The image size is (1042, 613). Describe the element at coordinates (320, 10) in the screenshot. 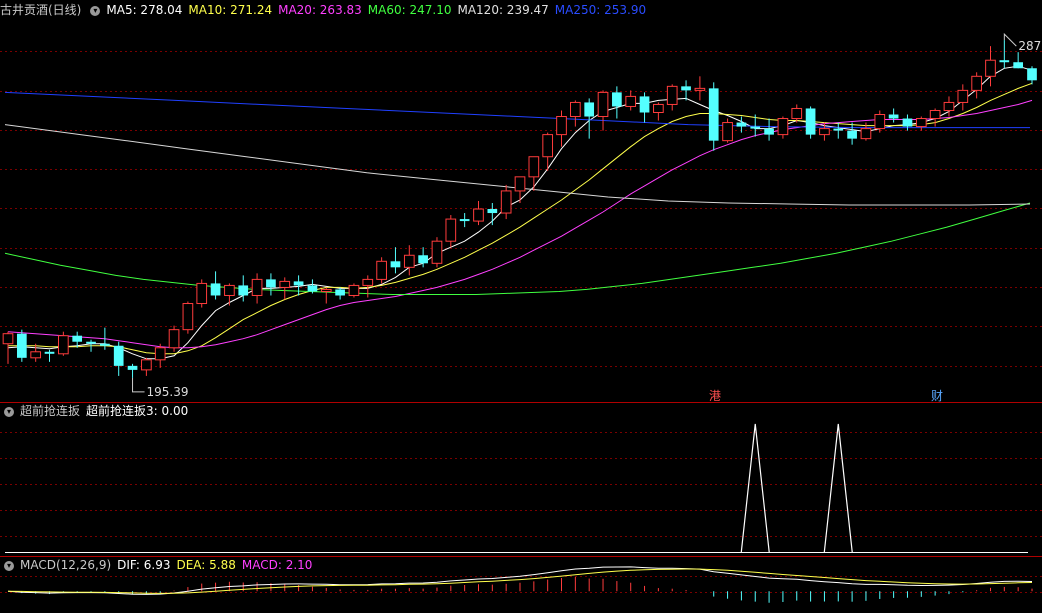

I see `ma20-label: MA20: 263.83` at that location.